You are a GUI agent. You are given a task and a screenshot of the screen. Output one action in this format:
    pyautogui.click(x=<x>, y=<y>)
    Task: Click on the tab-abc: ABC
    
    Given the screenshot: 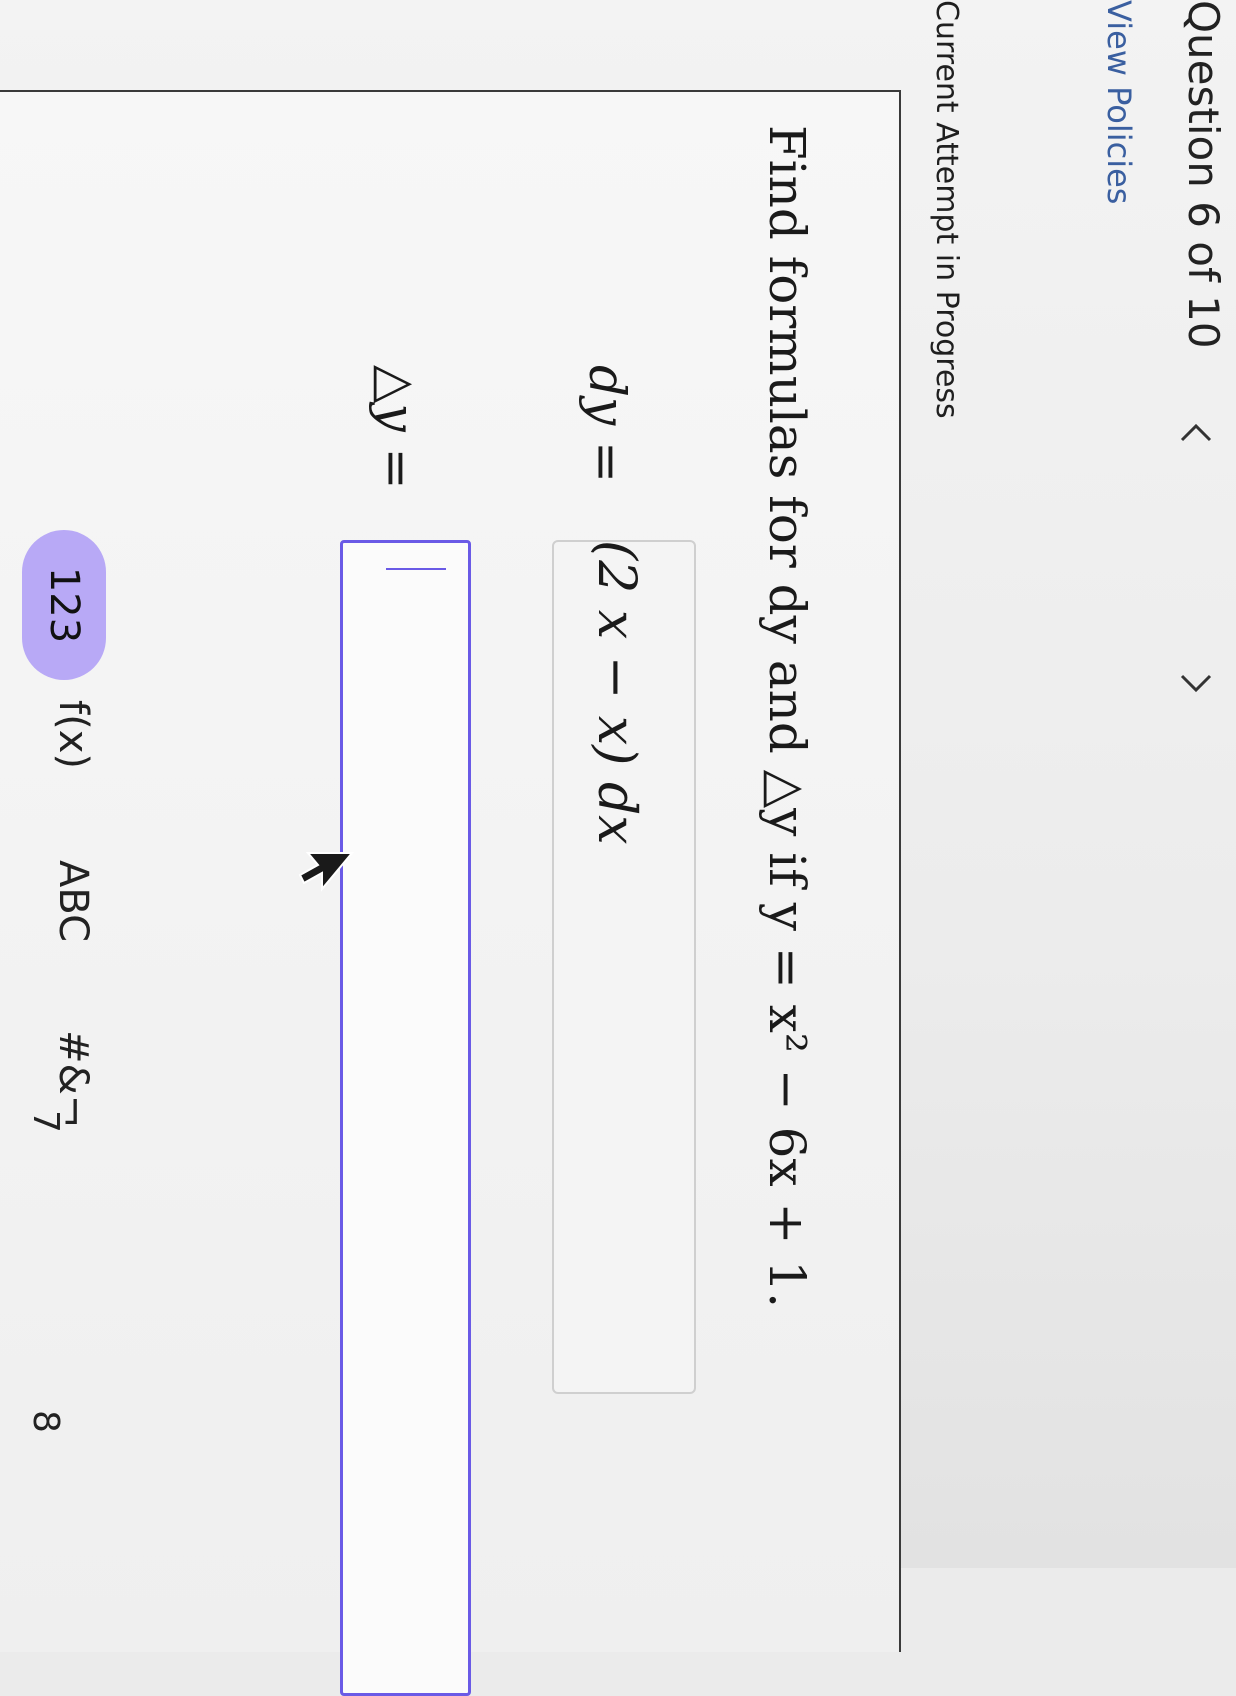 What is the action you would take?
    pyautogui.click(x=73, y=901)
    